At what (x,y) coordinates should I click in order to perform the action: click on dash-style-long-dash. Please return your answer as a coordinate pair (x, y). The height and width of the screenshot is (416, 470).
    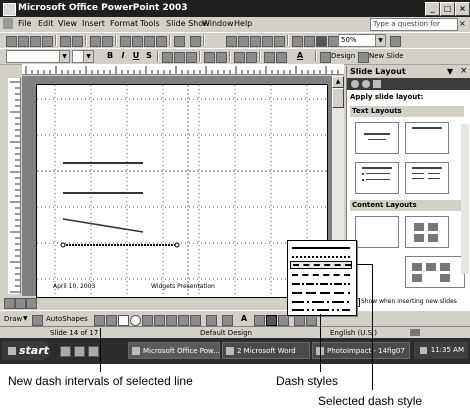
    Looking at the image, I should click on (321, 293).